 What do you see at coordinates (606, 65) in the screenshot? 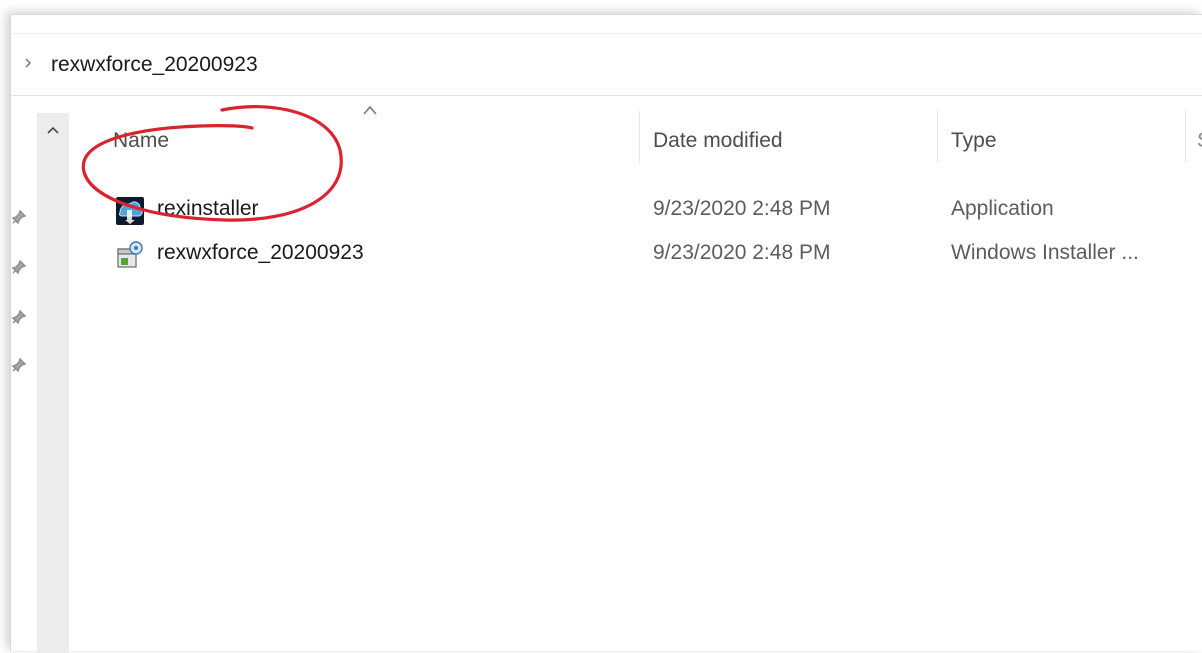
I see `address-bar: rexwxforce_20200923` at bounding box center [606, 65].